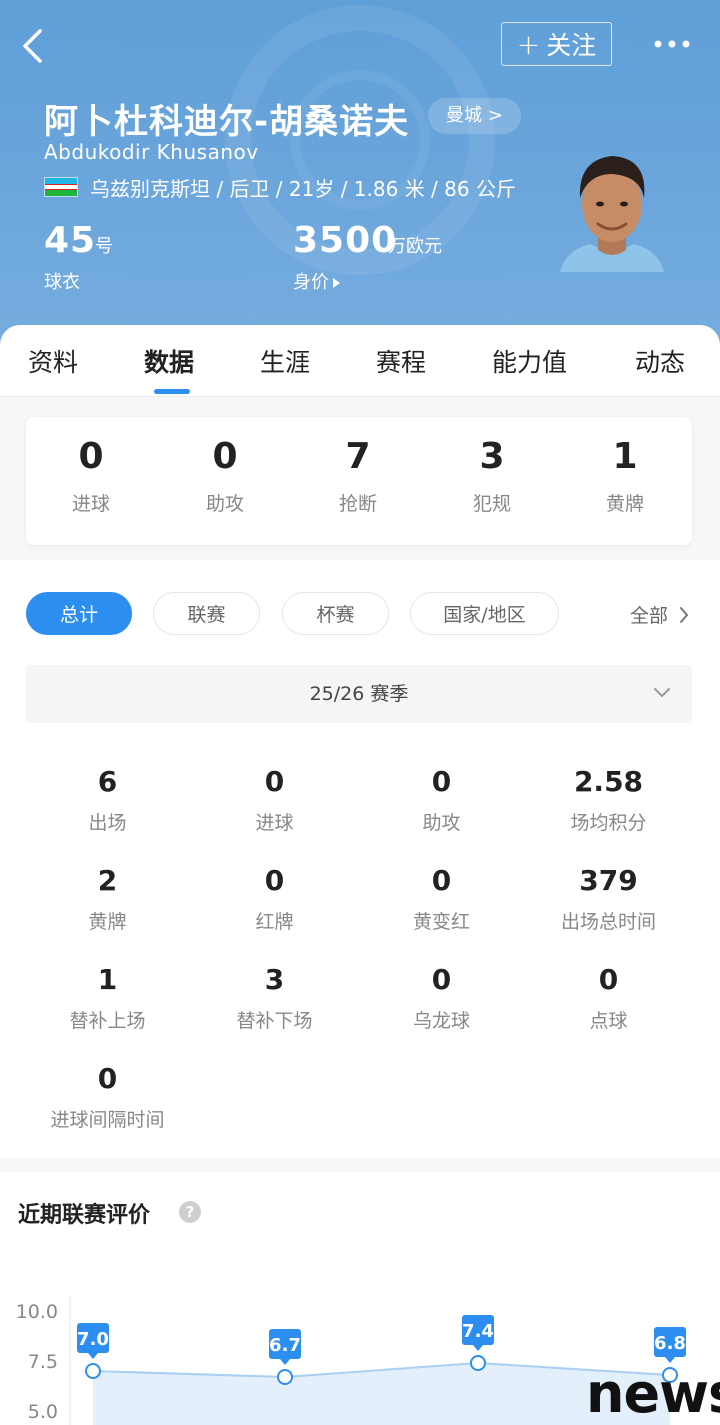 The width and height of the screenshot is (720, 1425). Describe the element at coordinates (285, 361) in the screenshot. I see `tab-career: 生涯` at that location.